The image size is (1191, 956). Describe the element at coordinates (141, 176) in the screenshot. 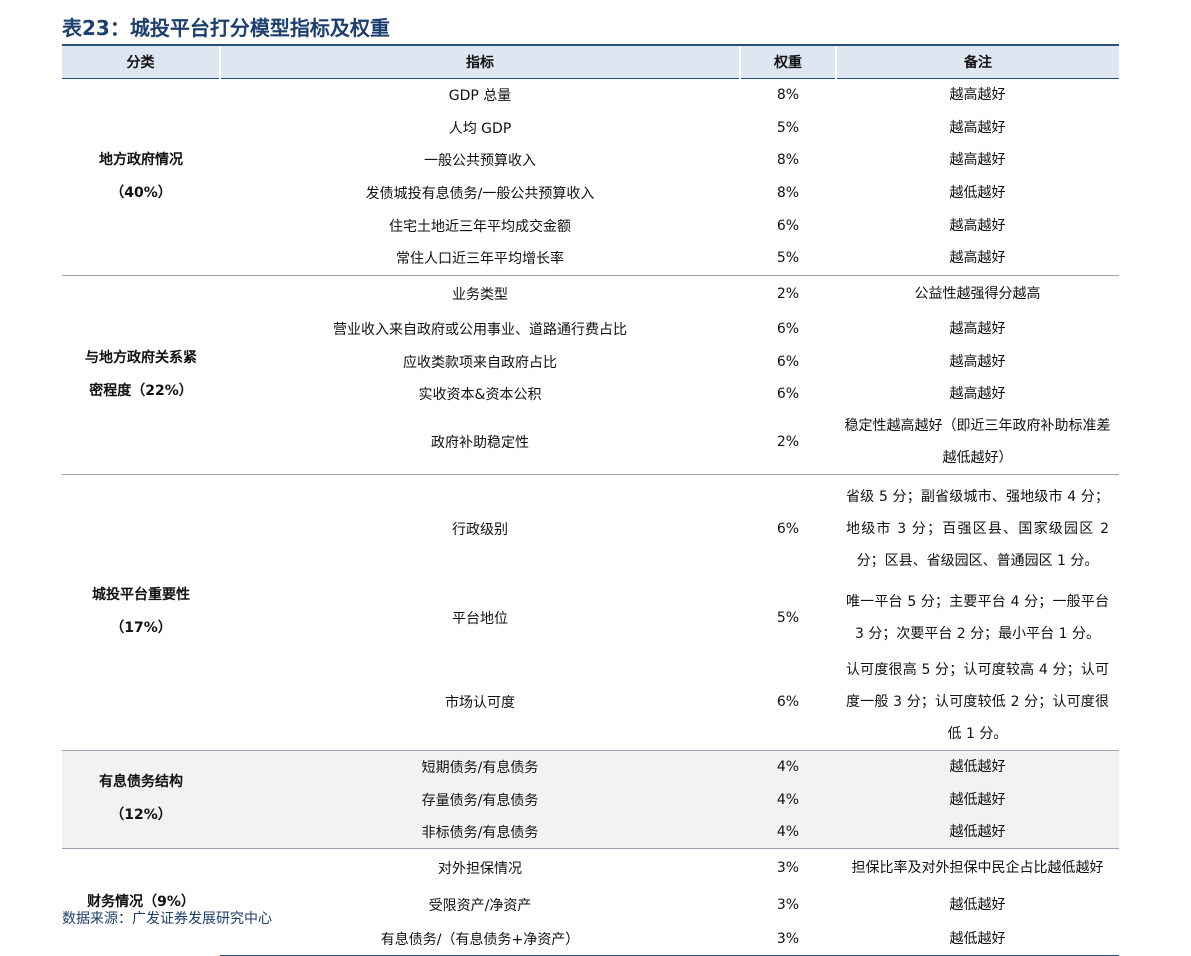

I see `category-cell: 地方政府情况 （40%）` at that location.